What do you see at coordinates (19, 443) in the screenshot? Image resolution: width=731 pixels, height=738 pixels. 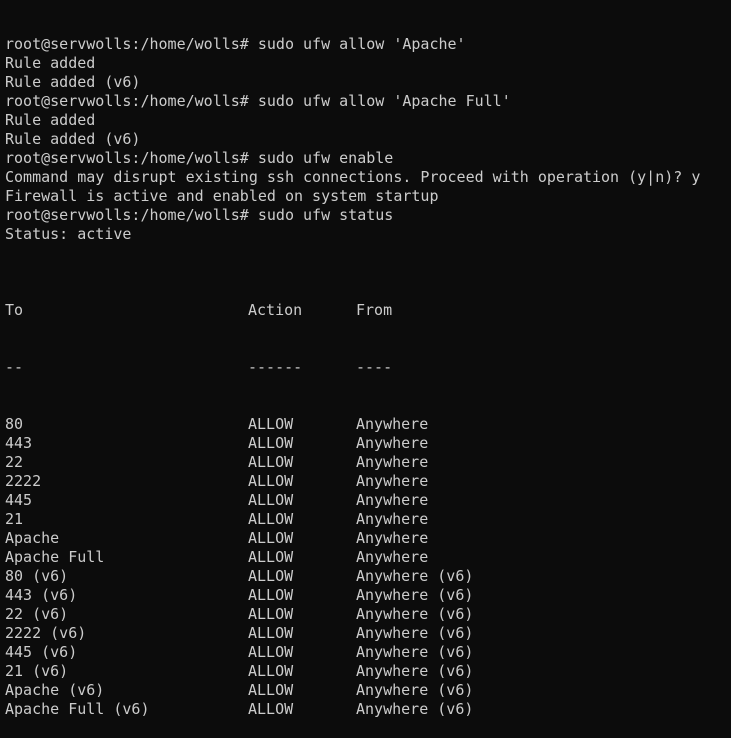 I see `rule-to: 443` at bounding box center [19, 443].